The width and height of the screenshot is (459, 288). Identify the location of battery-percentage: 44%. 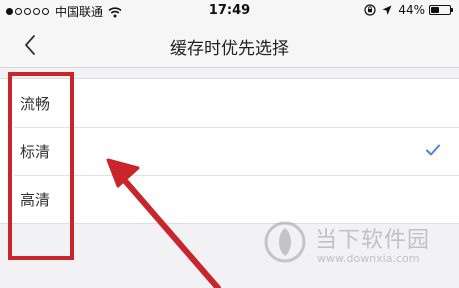
(411, 10).